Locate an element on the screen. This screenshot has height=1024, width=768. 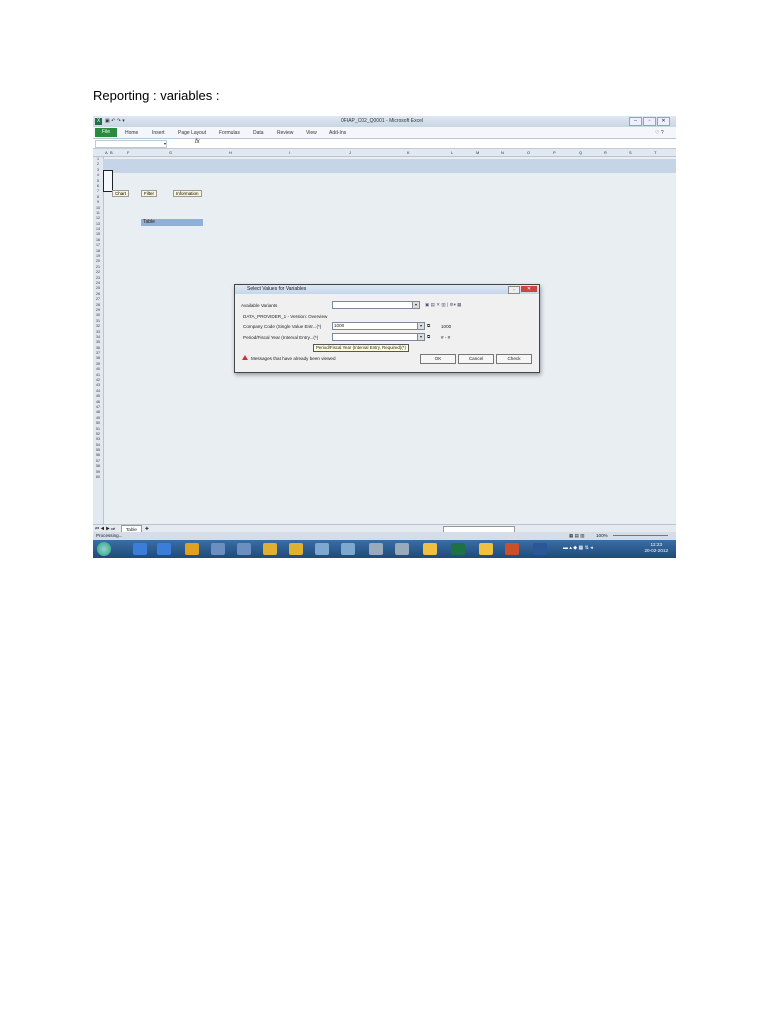
column-header: M is located at coordinates (477, 152).